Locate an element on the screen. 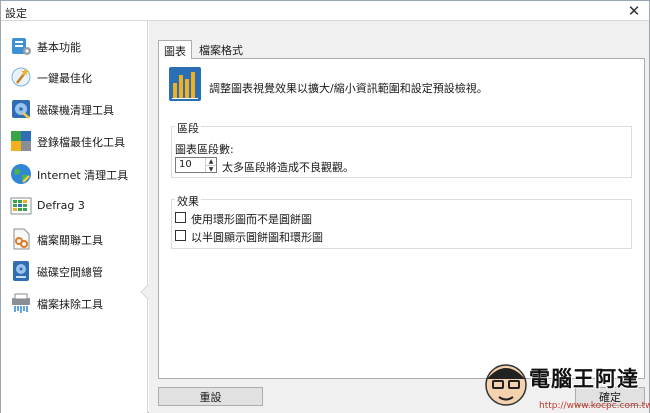  panel-description: 調整圖表視覺效果以擴大/縮小資訊範圍和設定預設檢視。 is located at coordinates (348, 88).